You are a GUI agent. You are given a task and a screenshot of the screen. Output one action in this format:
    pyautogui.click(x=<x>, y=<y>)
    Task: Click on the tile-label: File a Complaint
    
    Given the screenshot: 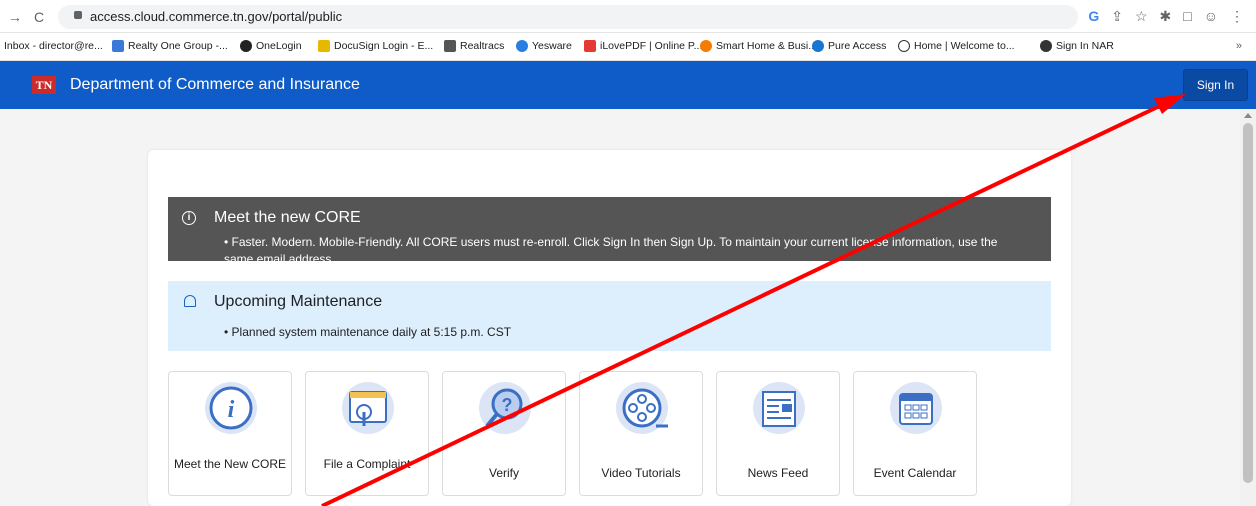 What is the action you would take?
    pyautogui.click(x=367, y=464)
    